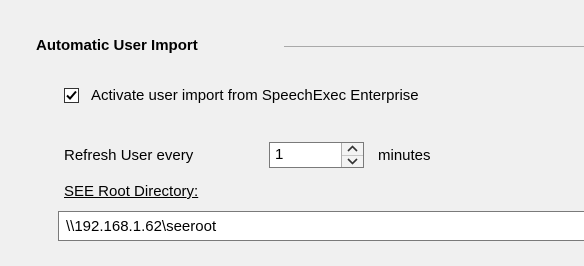  I want to click on chevron-up-icon, so click(352, 148).